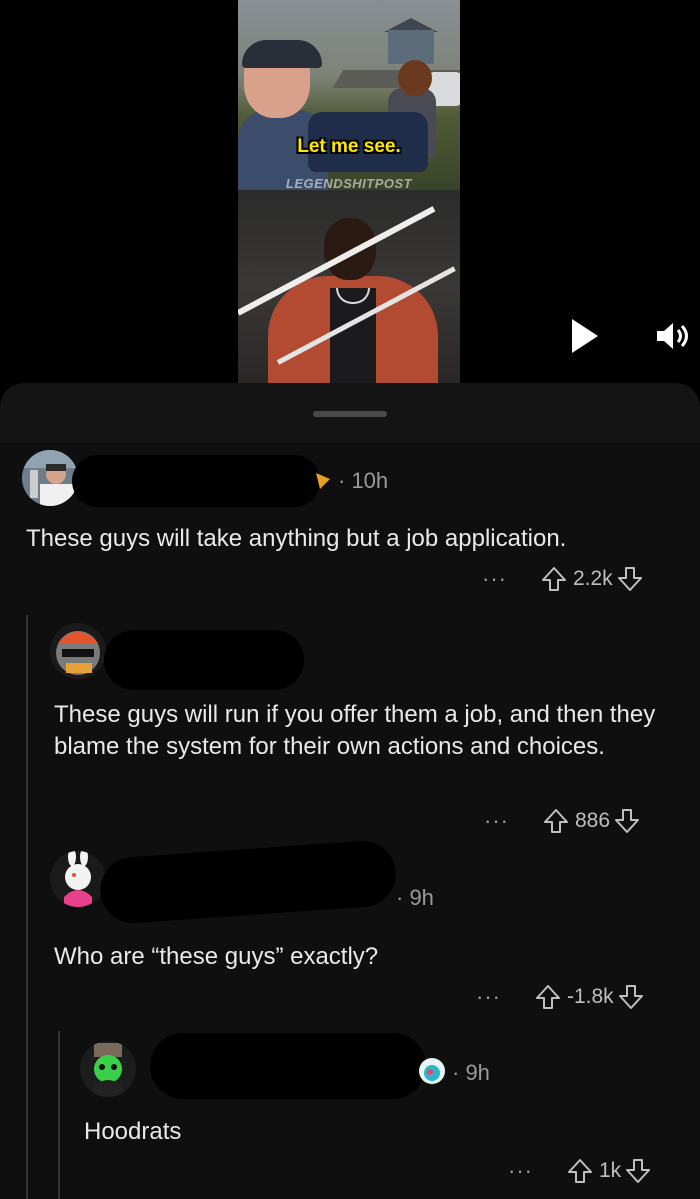  I want to click on sheet-drag-handle, so click(350, 414).